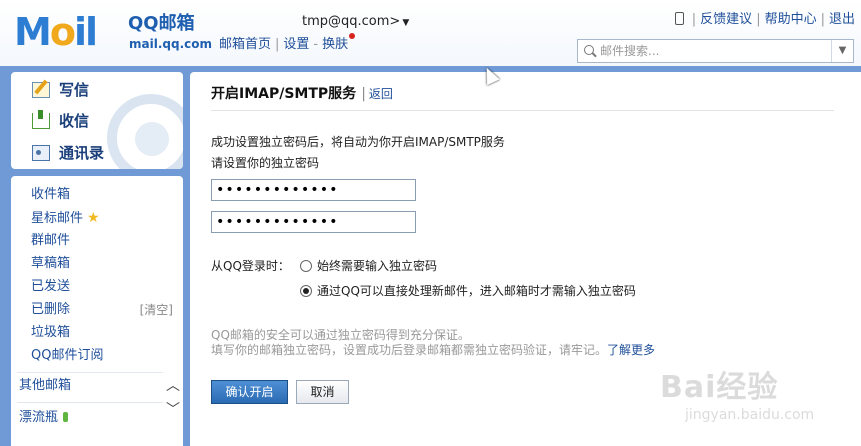 This screenshot has height=446, width=861. Describe the element at coordinates (50, 195) in the screenshot. I see `folder-inbox: 收件箱` at that location.